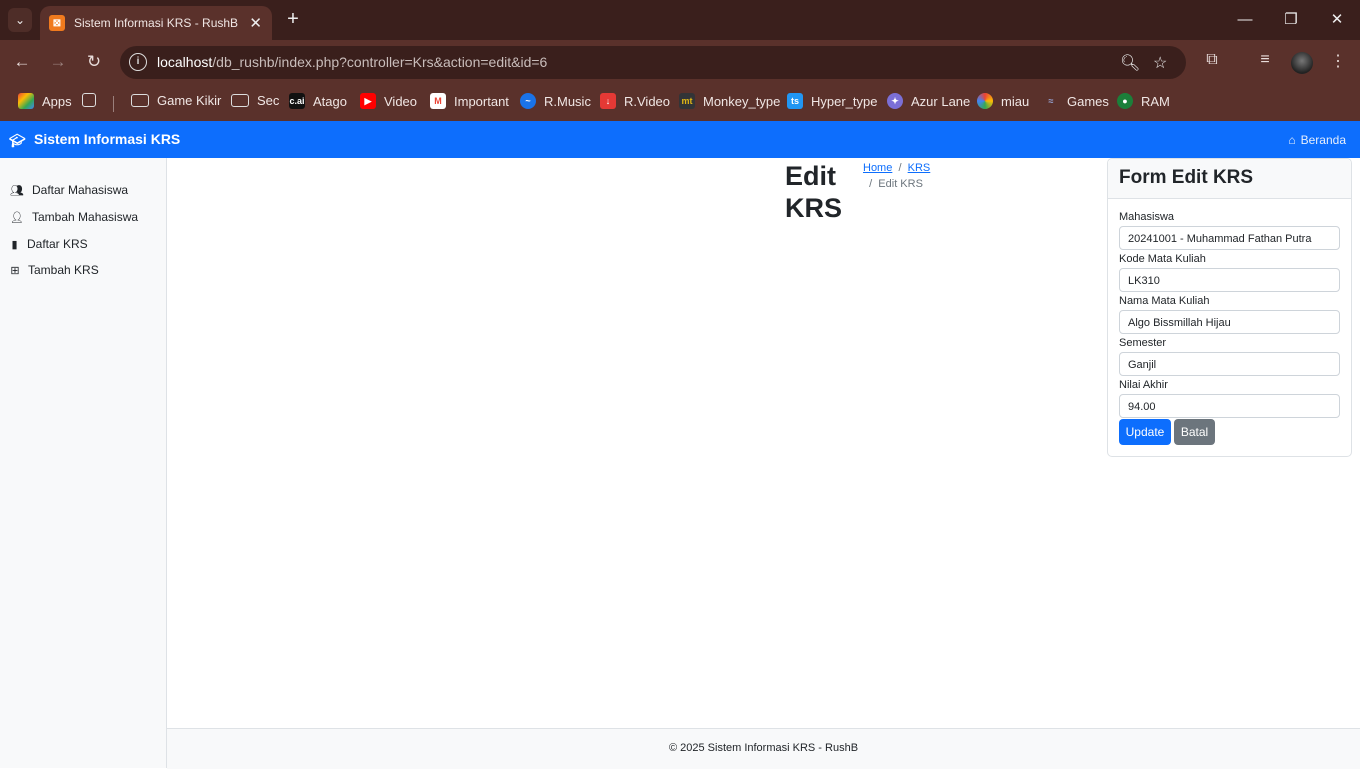 The image size is (1360, 769). I want to click on back-arrow-icon: ←, so click(22, 62).